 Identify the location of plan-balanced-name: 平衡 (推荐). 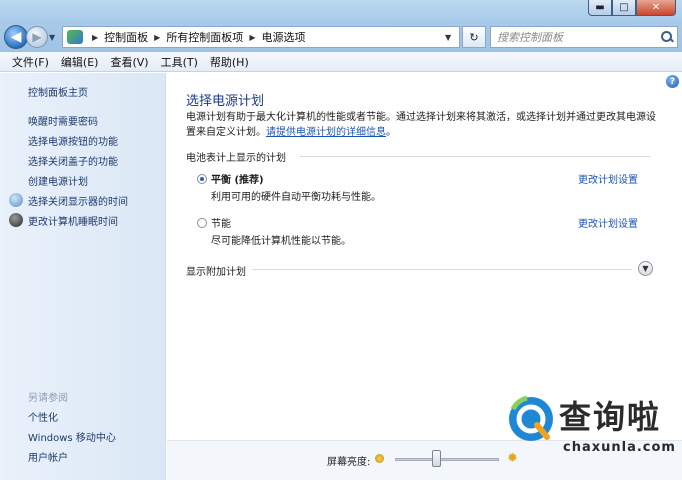
(237, 178).